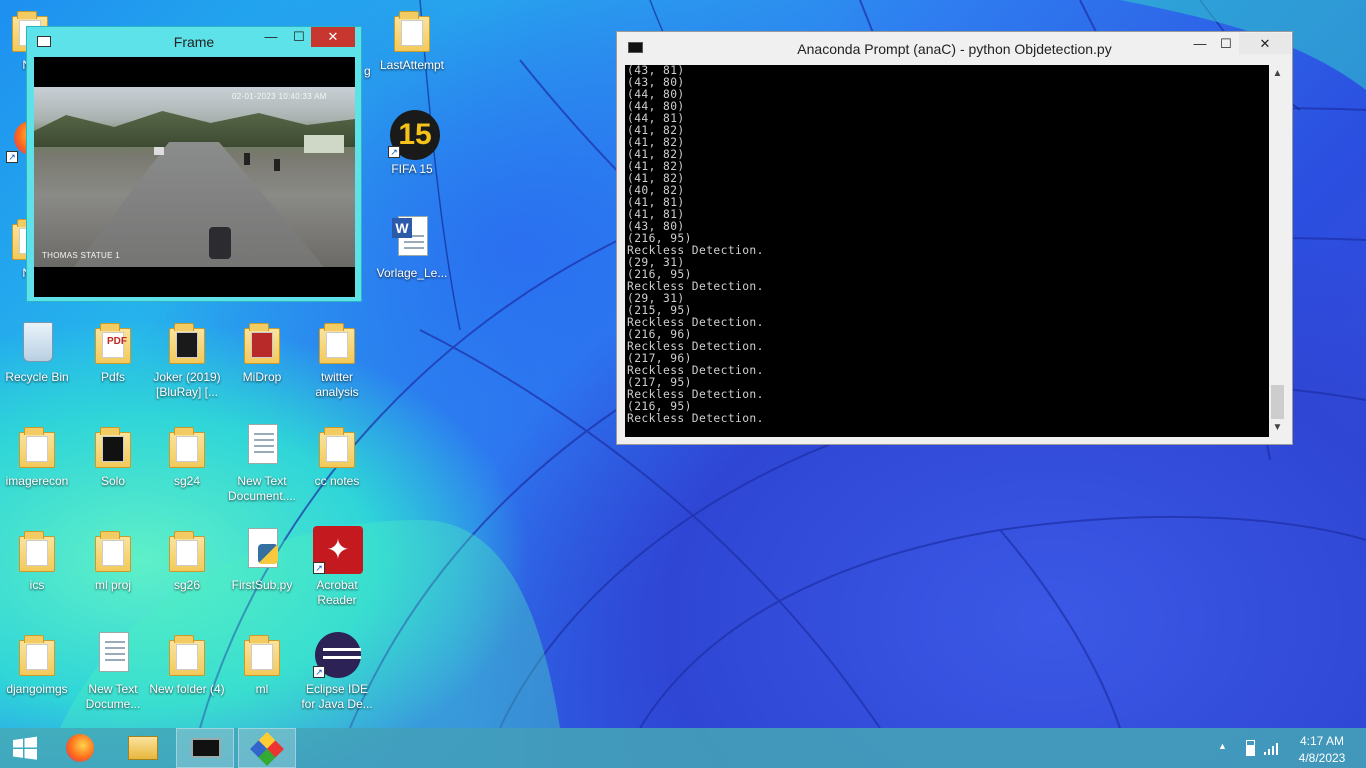 Image resolution: width=1366 pixels, height=768 pixels. I want to click on desktop-icon-pdfs: PDF Pdfs, so click(113, 351).